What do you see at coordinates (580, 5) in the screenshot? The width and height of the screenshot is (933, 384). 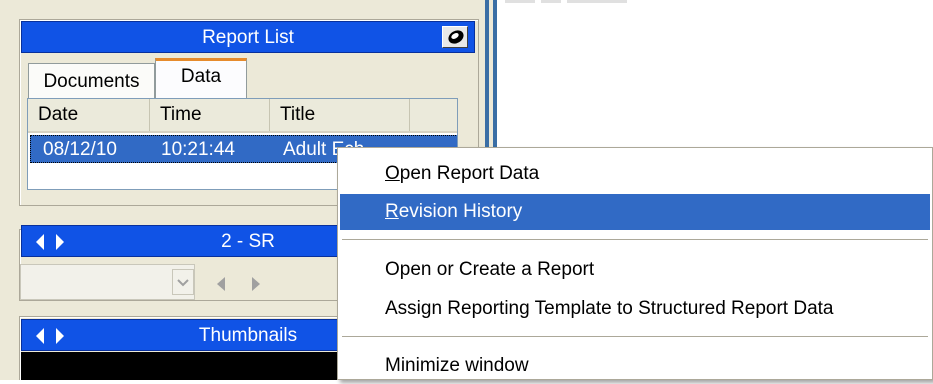 I see `faint-toolbar-remnant` at bounding box center [580, 5].